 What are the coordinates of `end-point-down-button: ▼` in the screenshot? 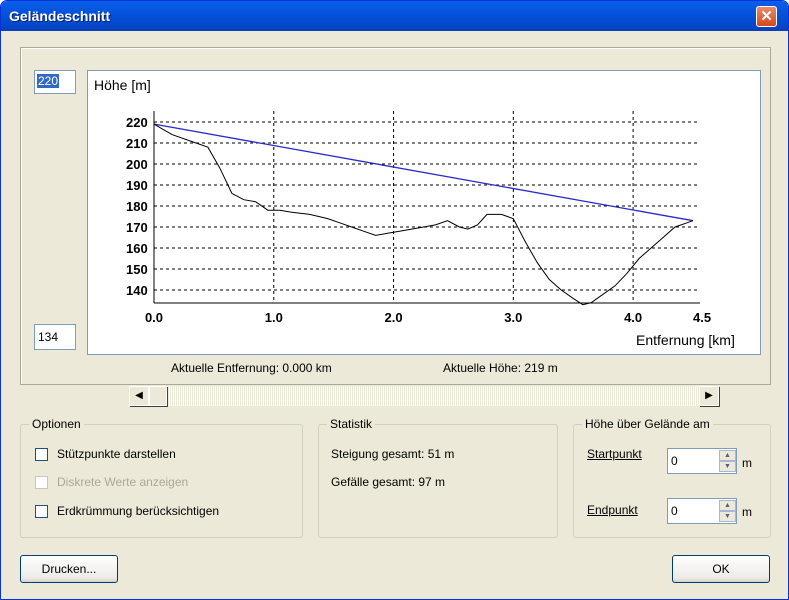 It's located at (727, 516).